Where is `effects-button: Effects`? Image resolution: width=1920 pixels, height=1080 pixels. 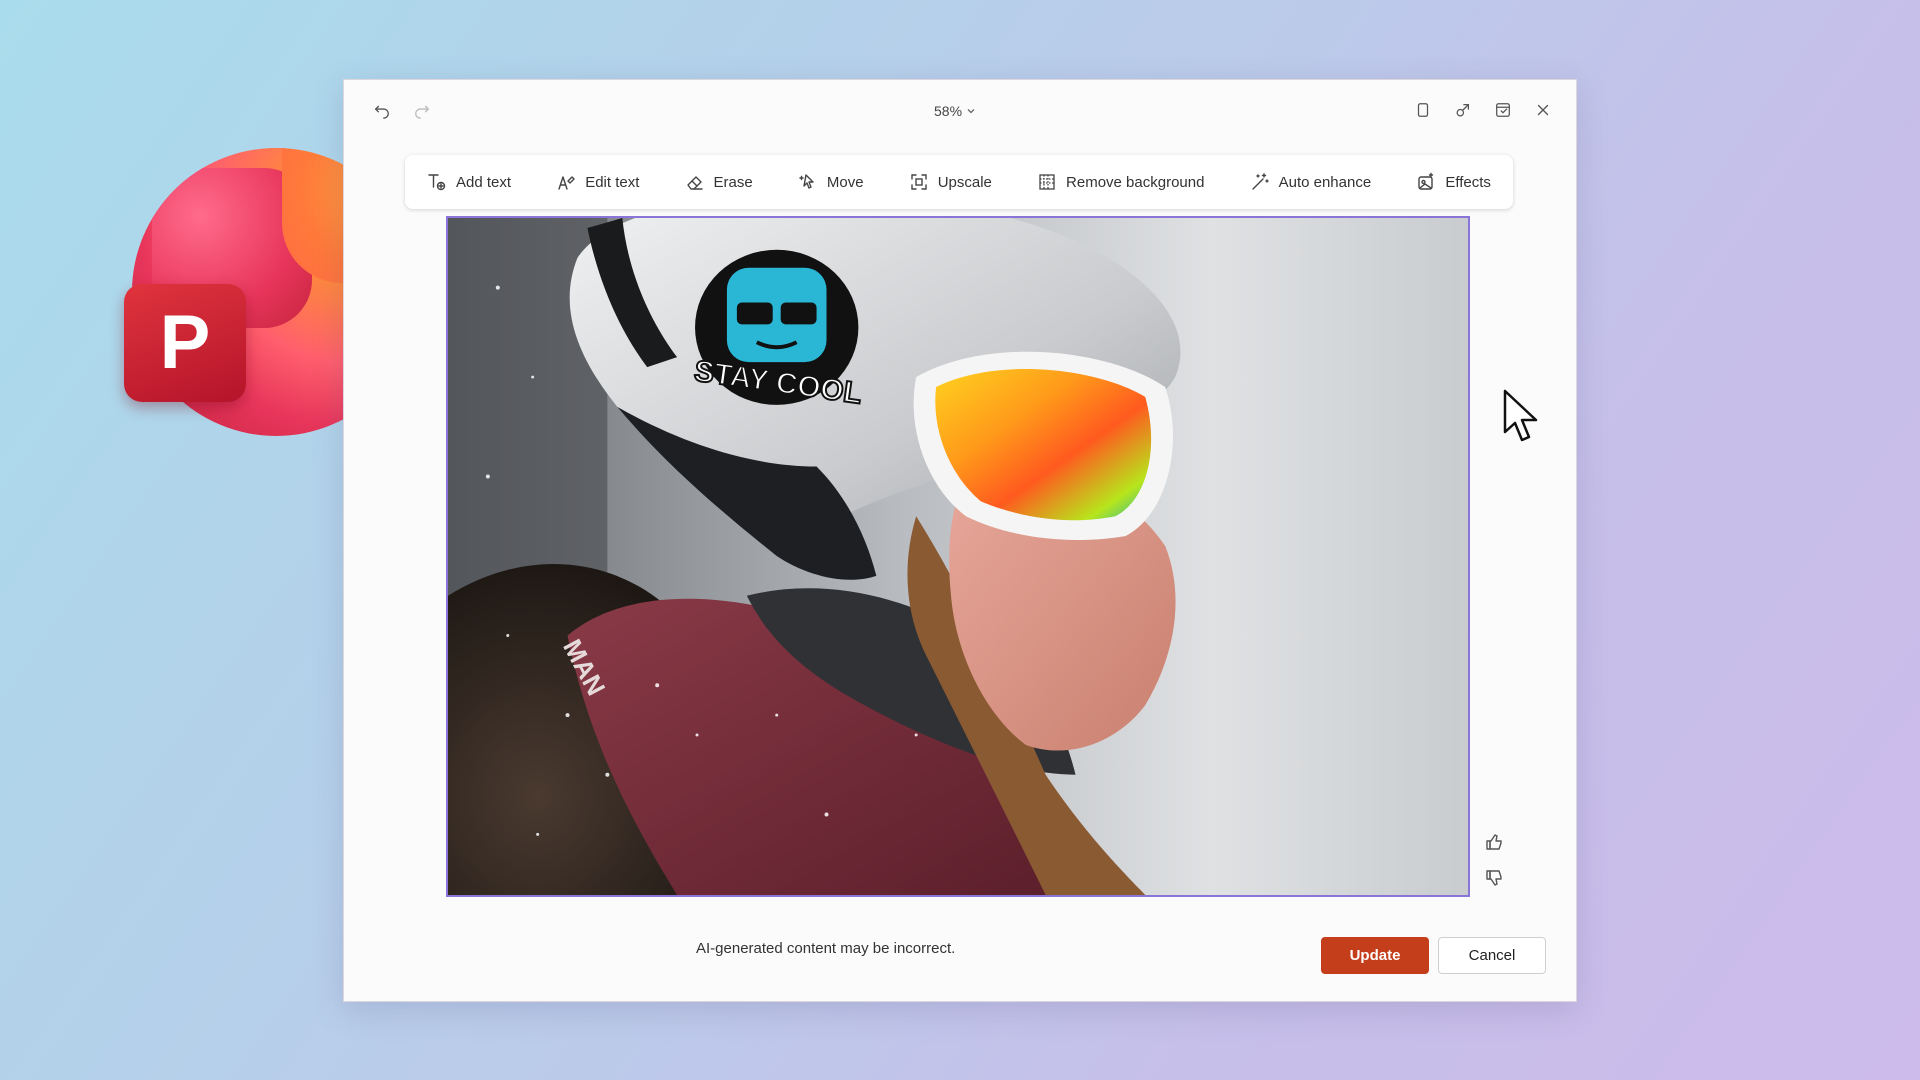 effects-button: Effects is located at coordinates (1453, 182).